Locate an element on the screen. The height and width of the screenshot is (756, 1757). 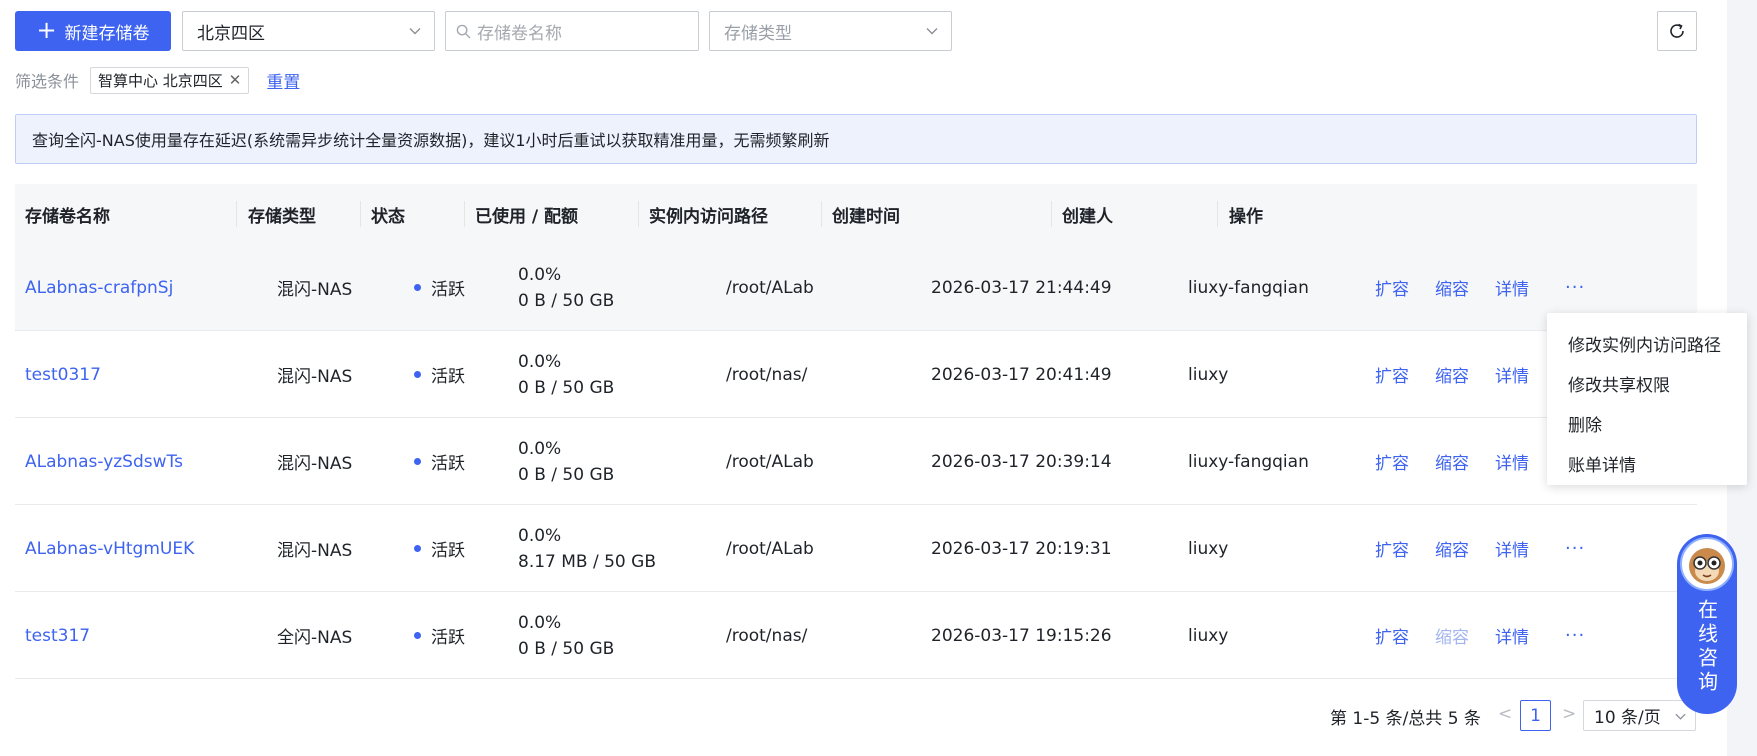
page-size-select: 10 条/页 is located at coordinates (1639, 715).